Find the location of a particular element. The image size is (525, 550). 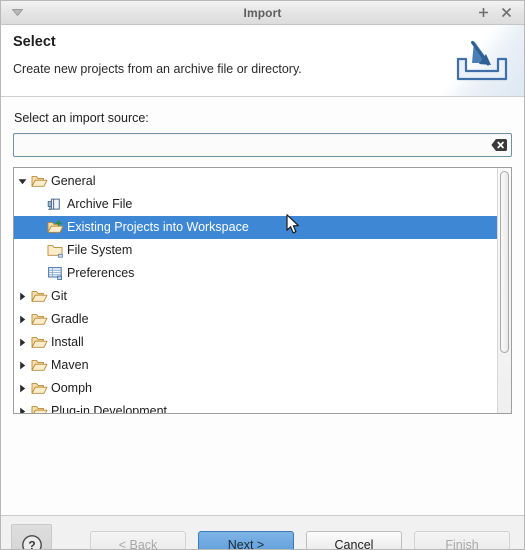

window-title: Import is located at coordinates (262, 12).